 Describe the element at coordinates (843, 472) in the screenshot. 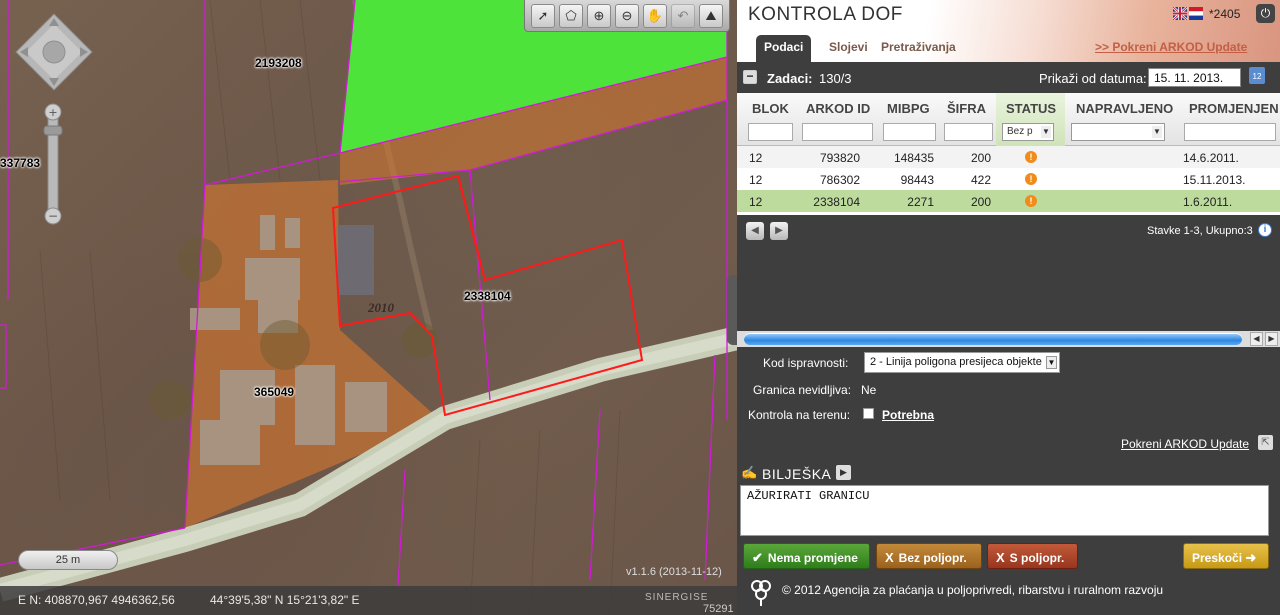

I see `expand-icon: ▶` at that location.